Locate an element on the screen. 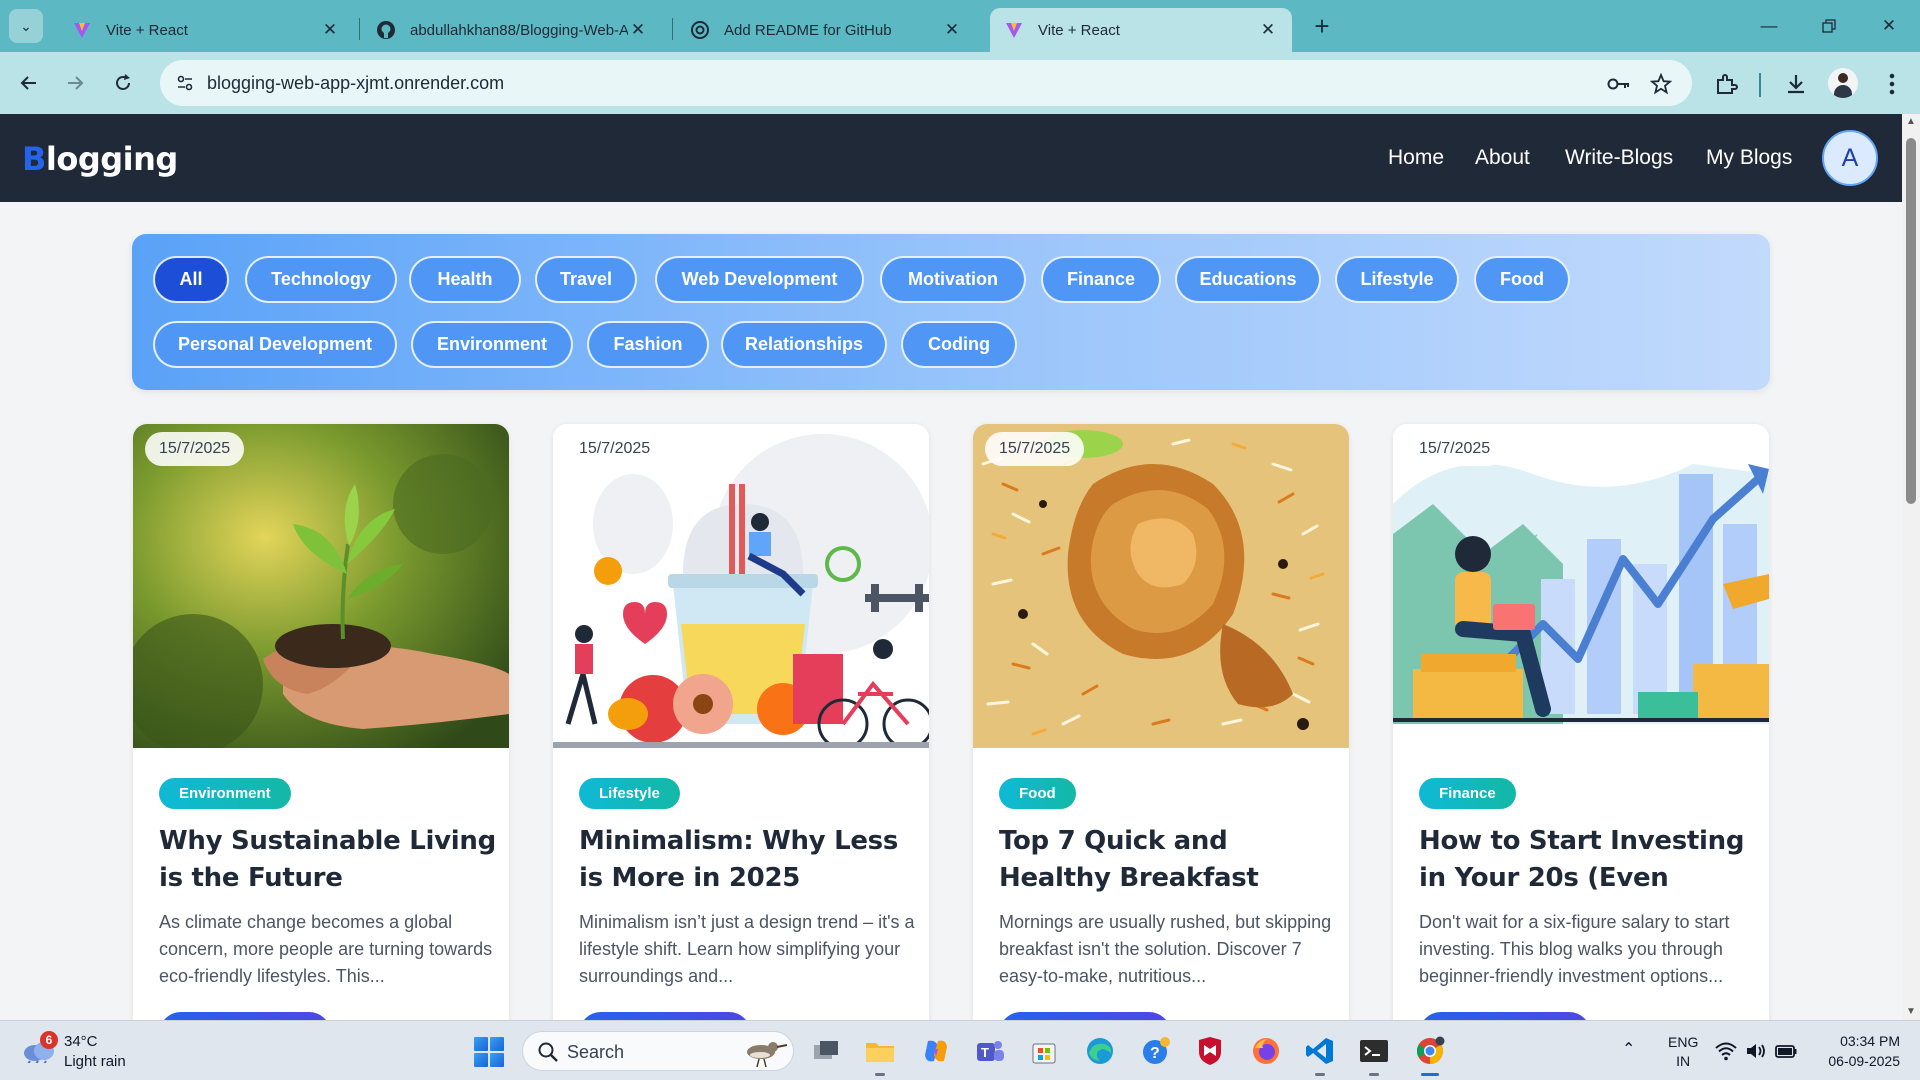 The height and width of the screenshot is (1080, 1920). site-info-icon is located at coordinates (185, 83).